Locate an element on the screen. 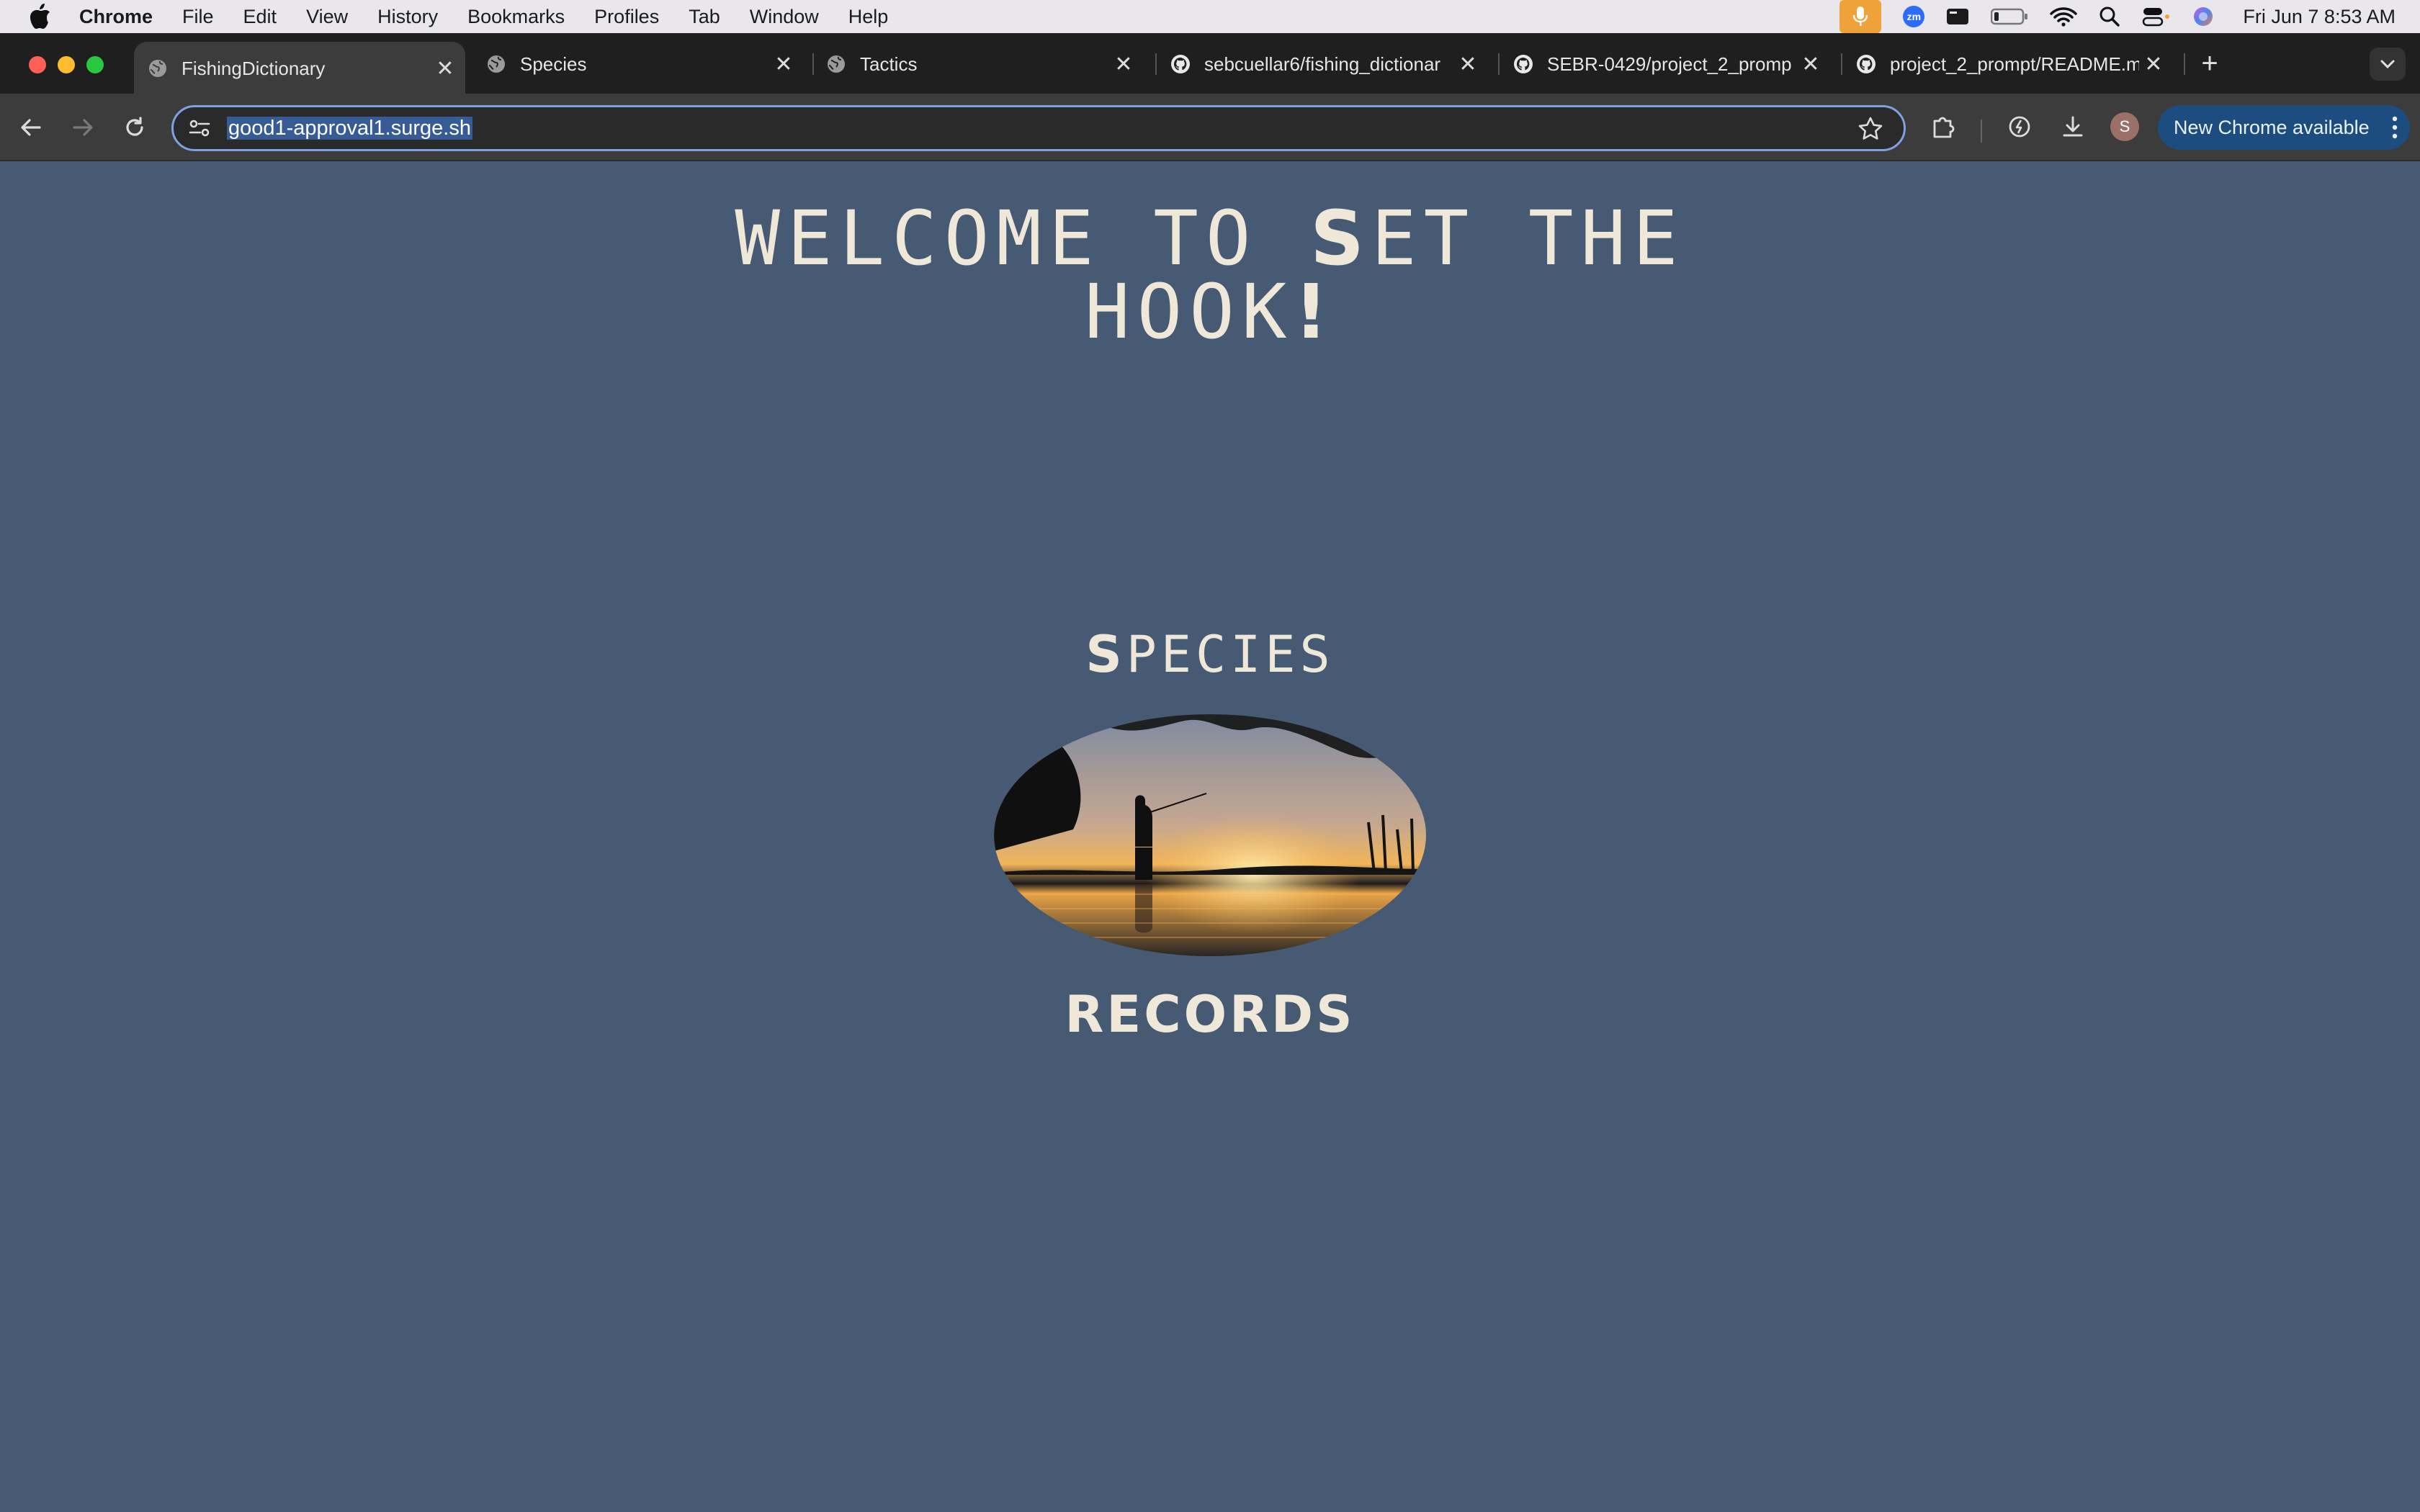 The width and height of the screenshot is (2420, 1512). menu-app-name: Chrome is located at coordinates (116, 17).